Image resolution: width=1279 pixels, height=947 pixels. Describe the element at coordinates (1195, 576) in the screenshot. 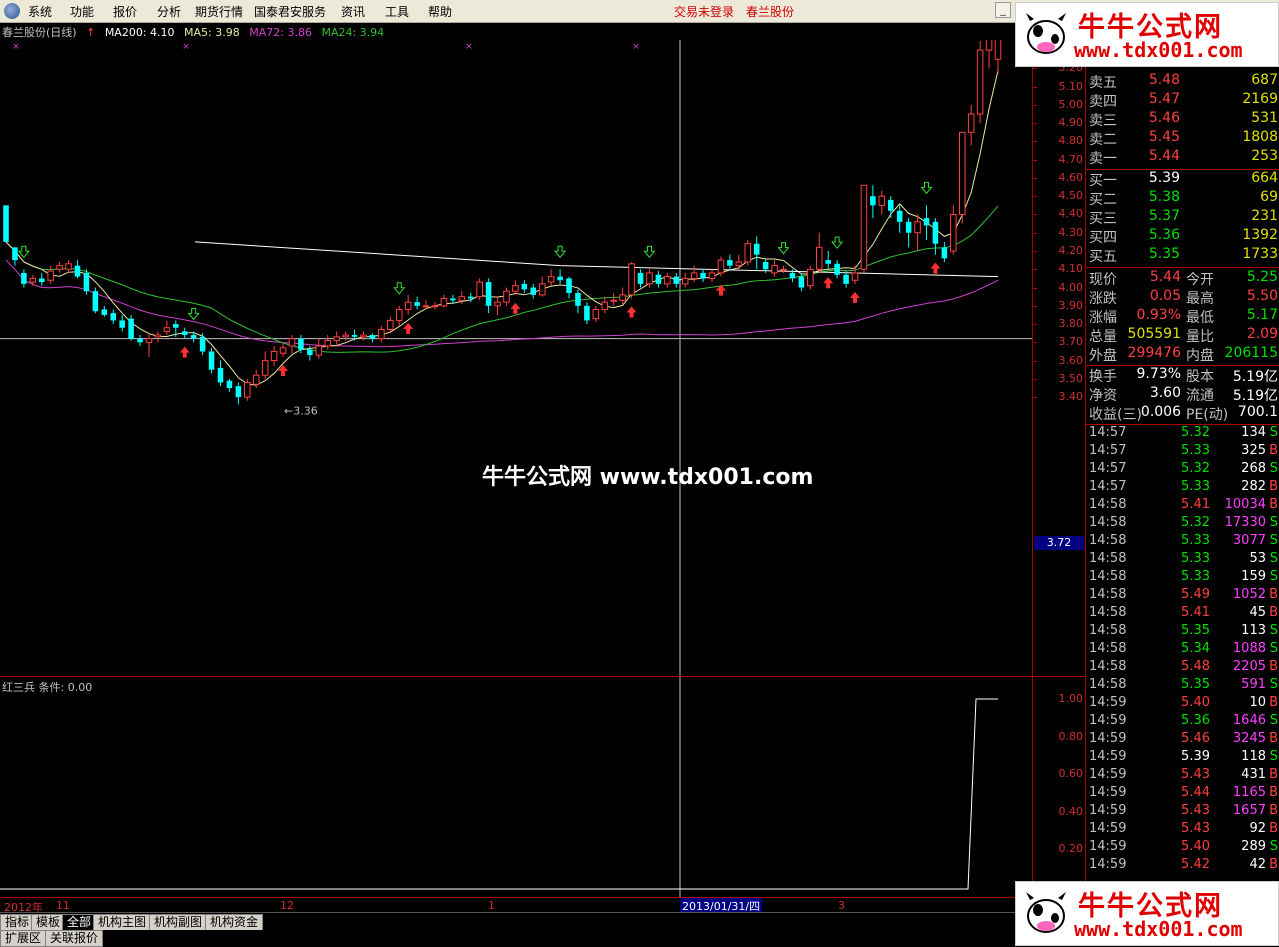

I see `tick-price: 5.33` at that location.